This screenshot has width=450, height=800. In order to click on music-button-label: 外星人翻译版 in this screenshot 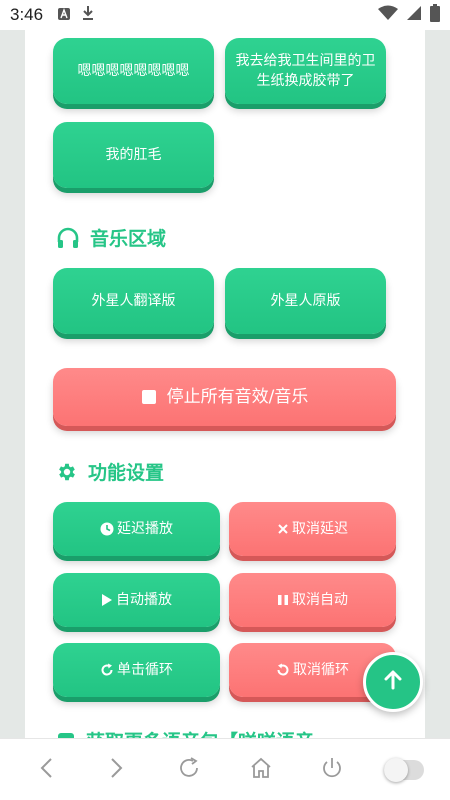, I will do `click(133, 301)`.